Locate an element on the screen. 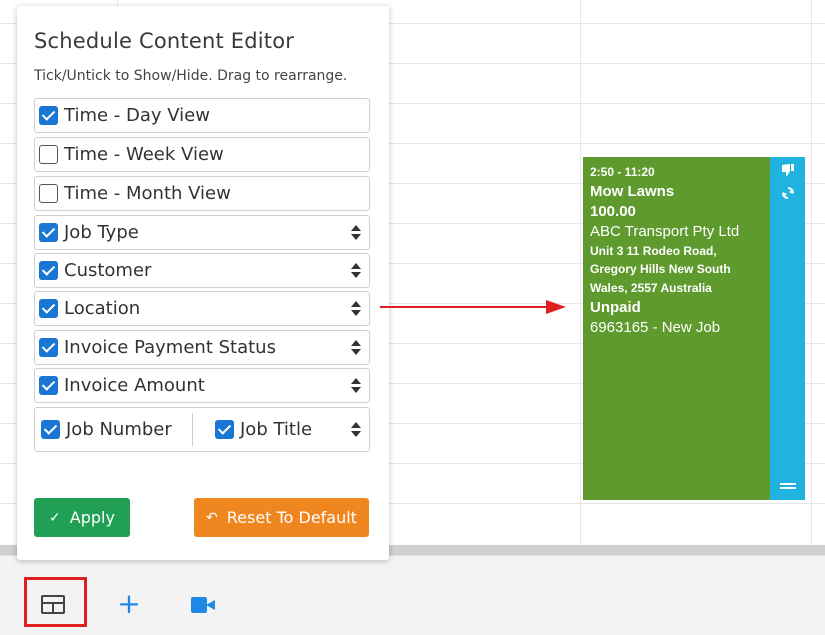 The image size is (825, 635). apply-label: Apply is located at coordinates (92, 517).